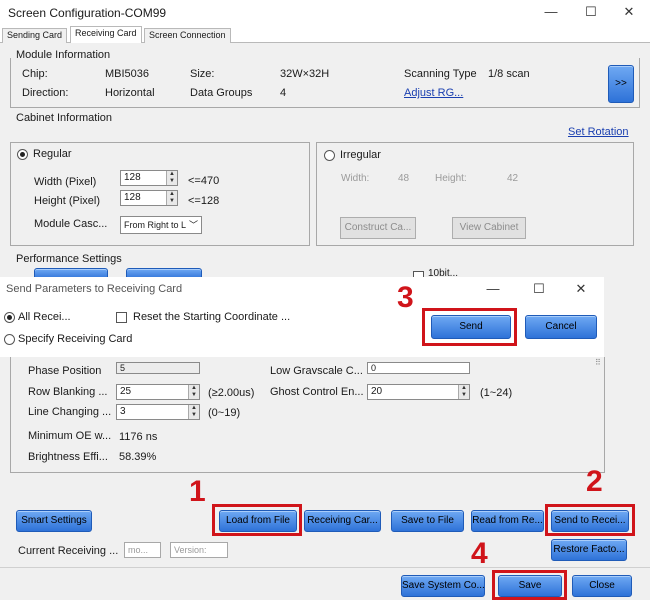  Describe the element at coordinates (9, 339) in the screenshot. I see `specify-receiving-radio` at that location.